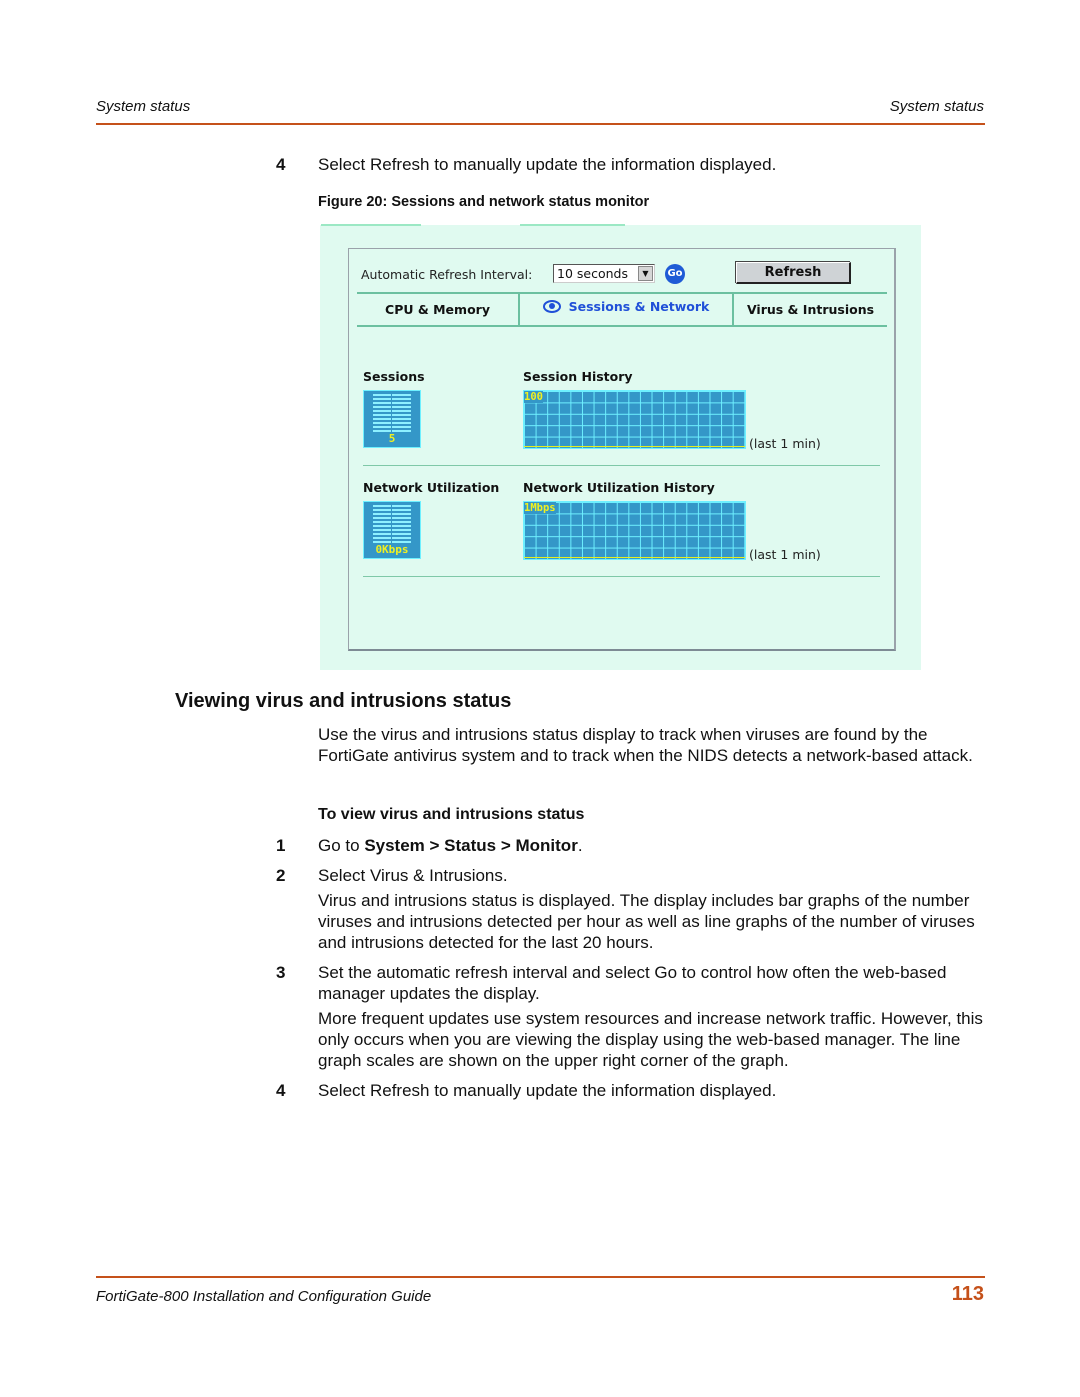 Image resolution: width=1080 pixels, height=1397 pixels. I want to click on section-heading: Viewing virus and intrusions status, so click(343, 701).